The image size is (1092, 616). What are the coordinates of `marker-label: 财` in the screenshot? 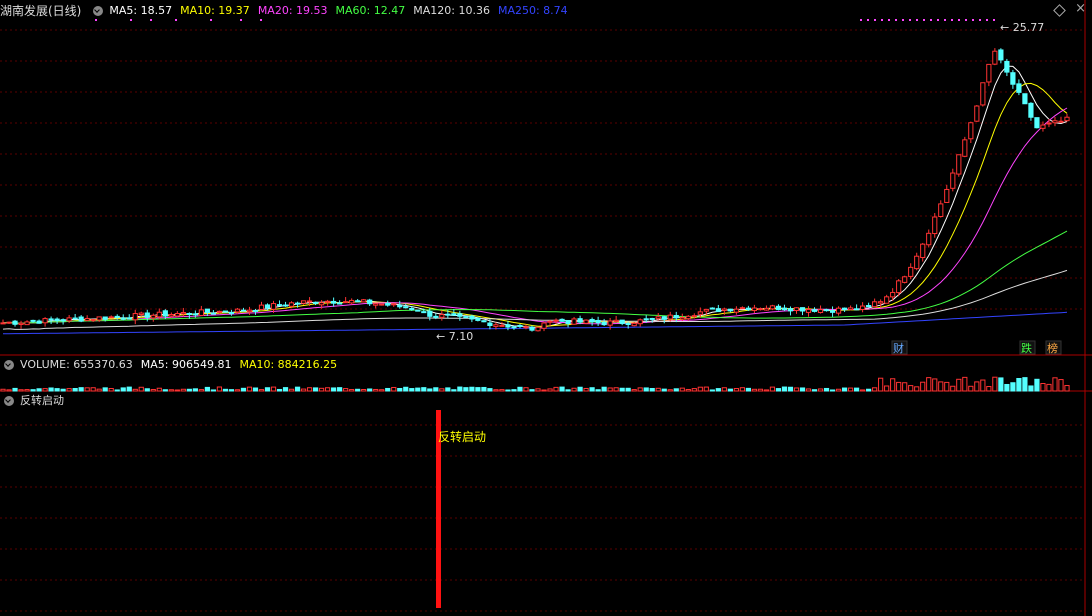 It's located at (898, 348).